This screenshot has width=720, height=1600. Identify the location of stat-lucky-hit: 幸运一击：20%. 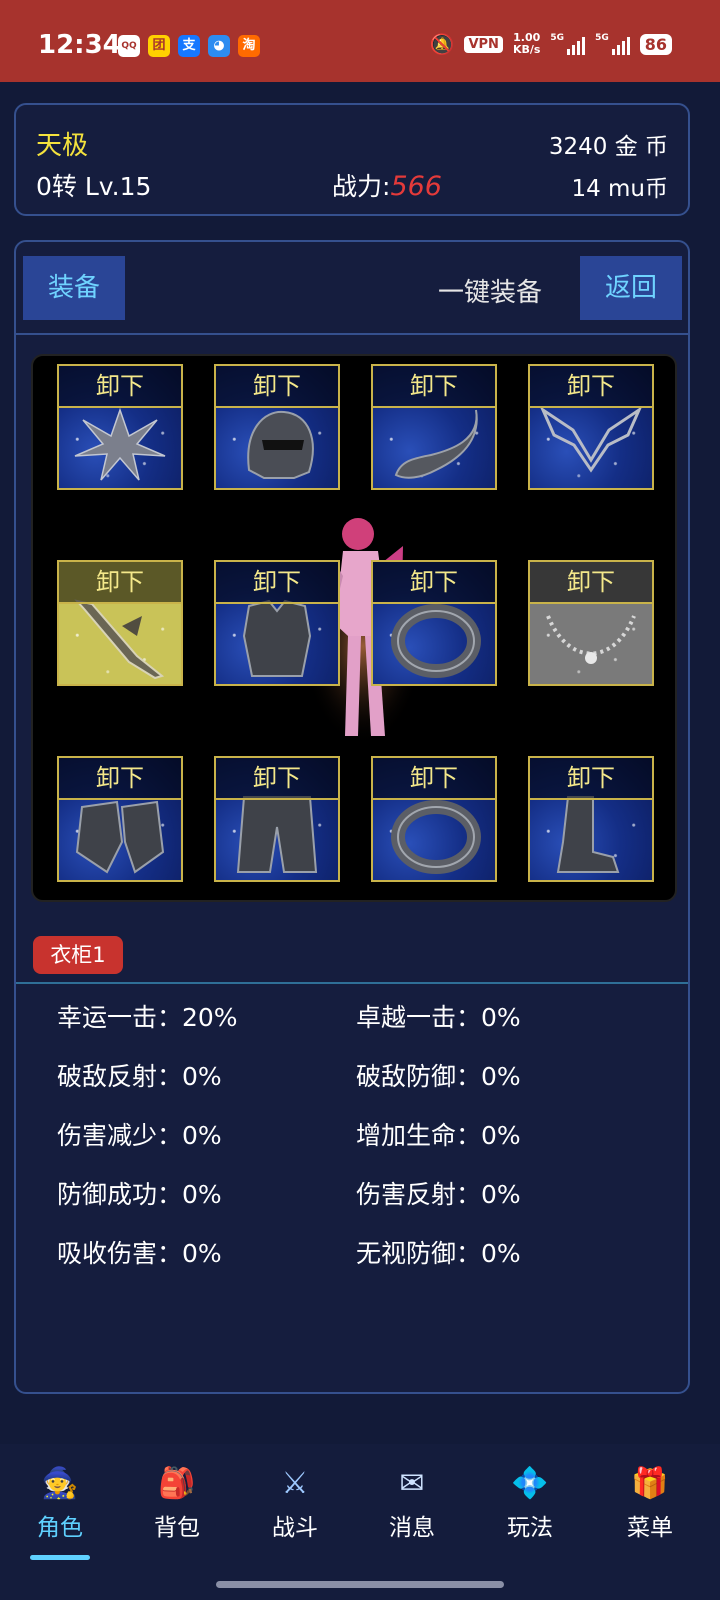
(147, 1017).